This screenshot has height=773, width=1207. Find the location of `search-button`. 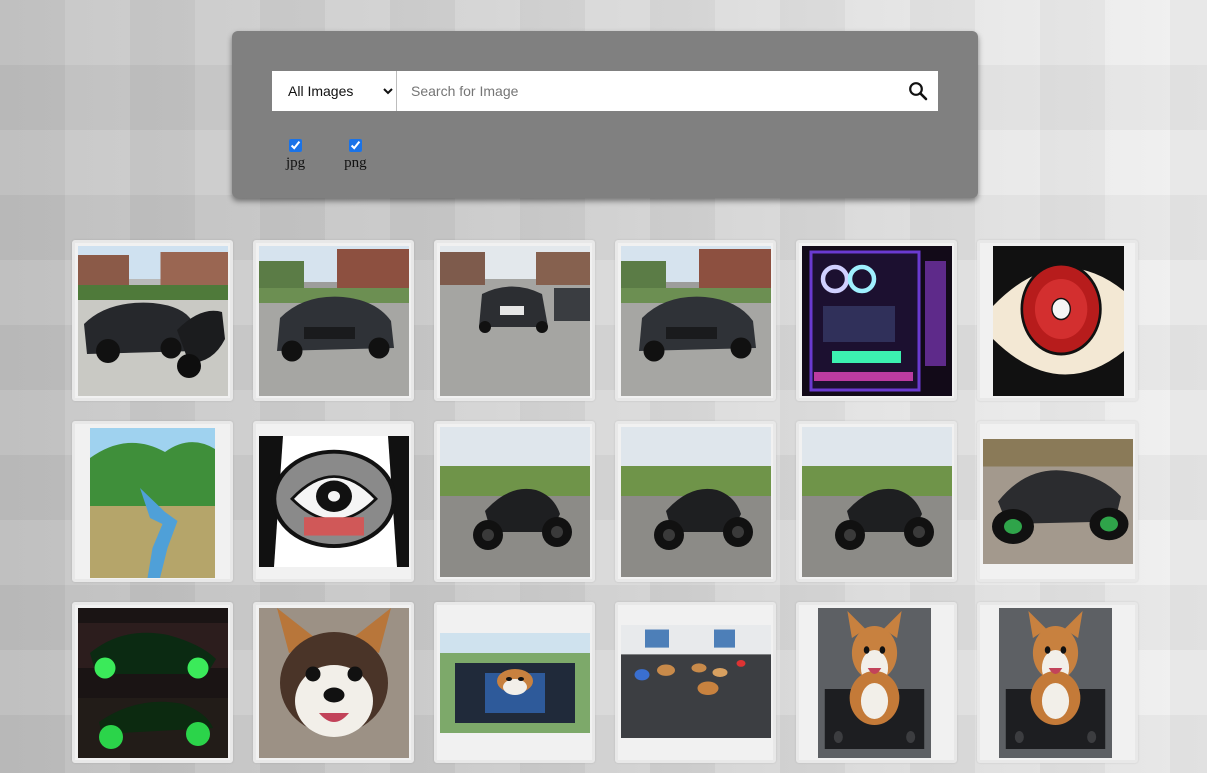

search-button is located at coordinates (918, 91).